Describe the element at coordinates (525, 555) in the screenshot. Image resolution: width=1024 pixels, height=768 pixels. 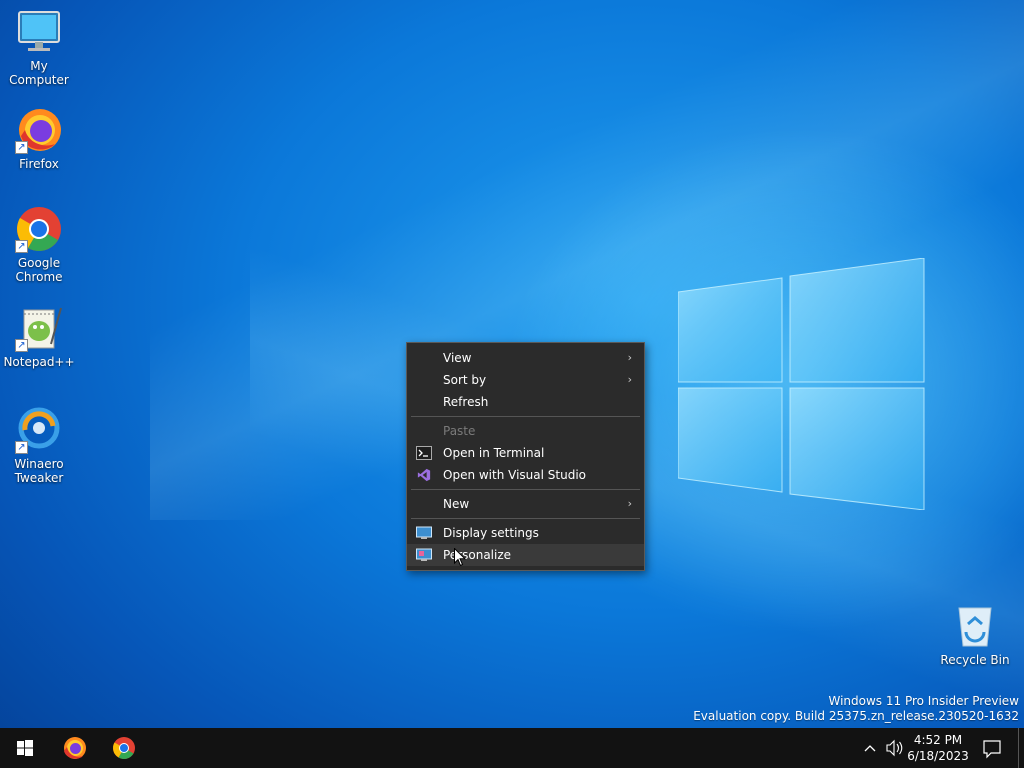
I see `menu-item-personalize: Personalize` at that location.